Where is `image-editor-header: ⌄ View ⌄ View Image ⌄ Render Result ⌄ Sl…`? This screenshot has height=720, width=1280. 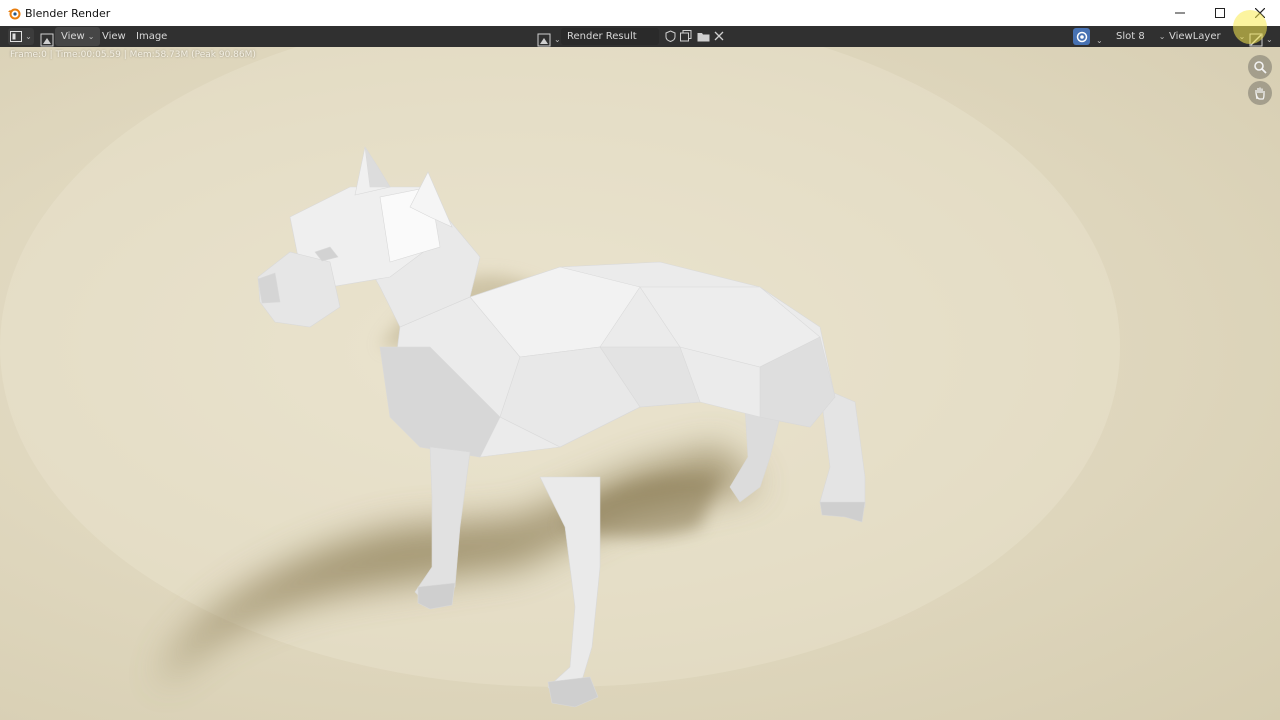 image-editor-header: ⌄ View ⌄ View Image ⌄ Render Result ⌄ Sl… is located at coordinates (640, 36).